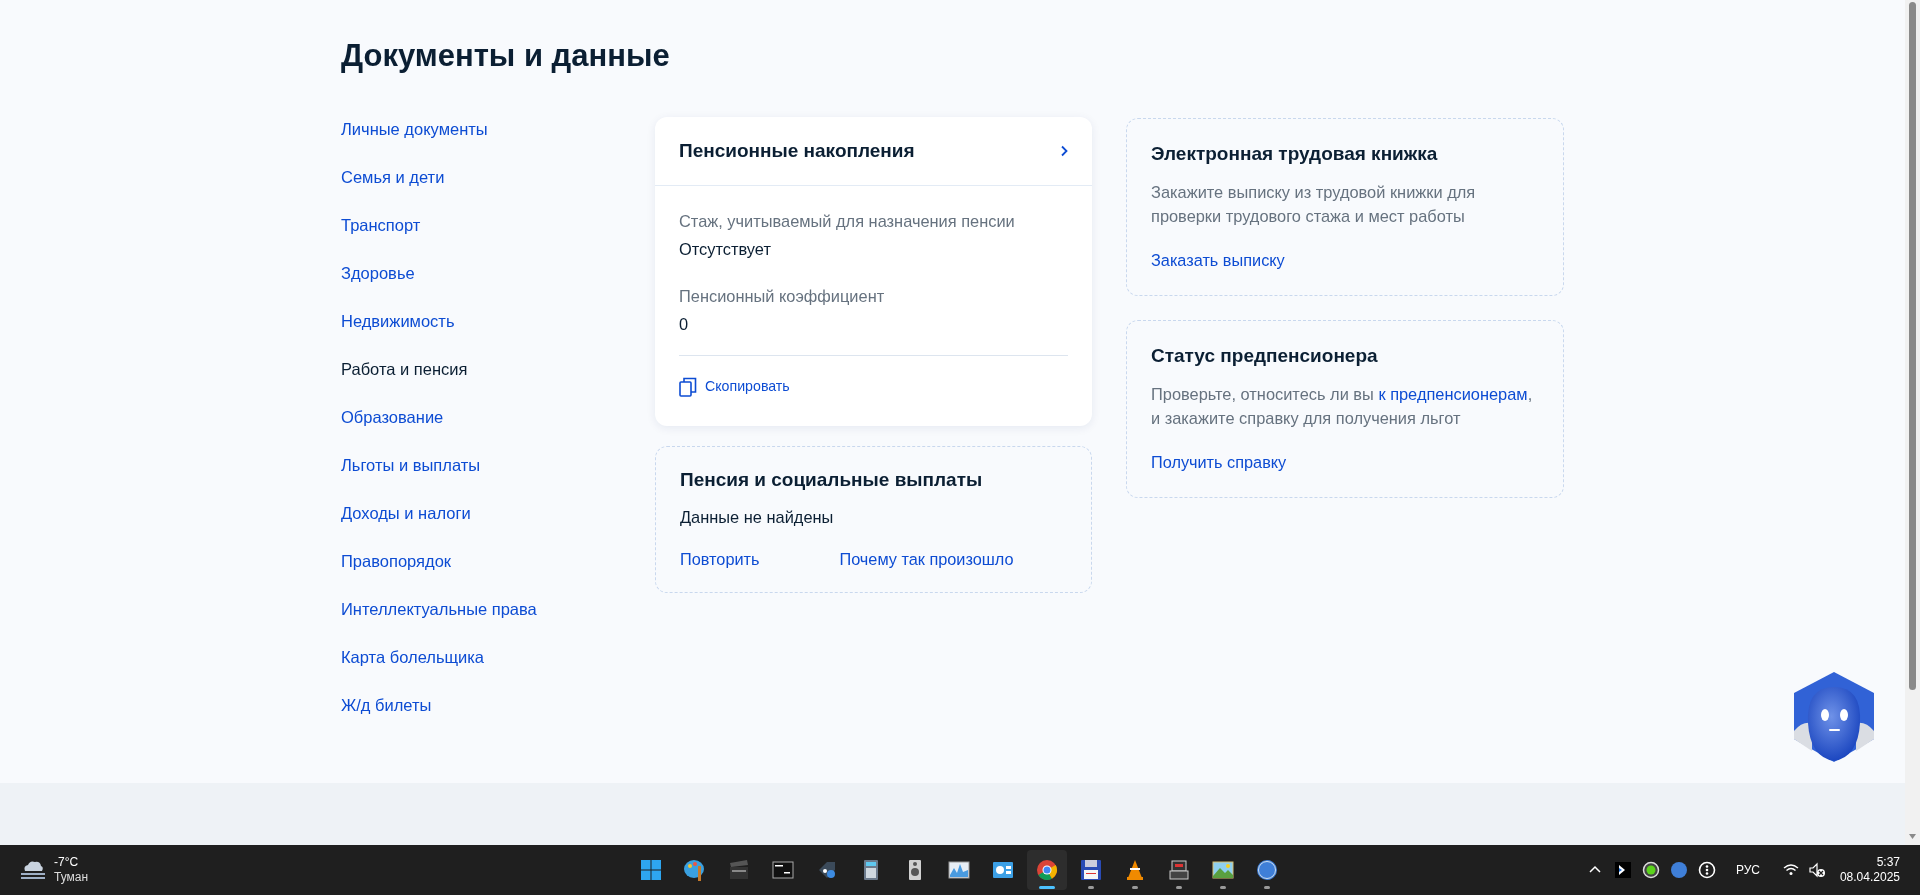 Image resolution: width=1920 pixels, height=895 pixels. What do you see at coordinates (1816, 870) in the screenshot?
I see `muted-speaker-icon` at bounding box center [1816, 870].